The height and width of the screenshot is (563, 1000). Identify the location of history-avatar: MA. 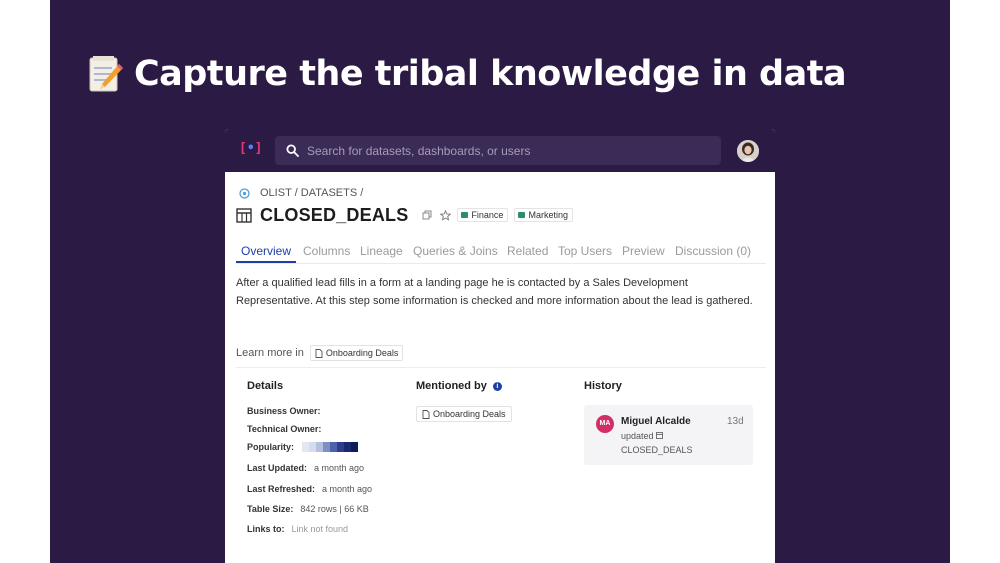
(605, 424).